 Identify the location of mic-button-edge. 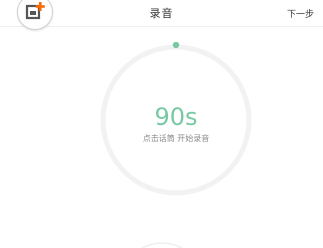
(162, 244).